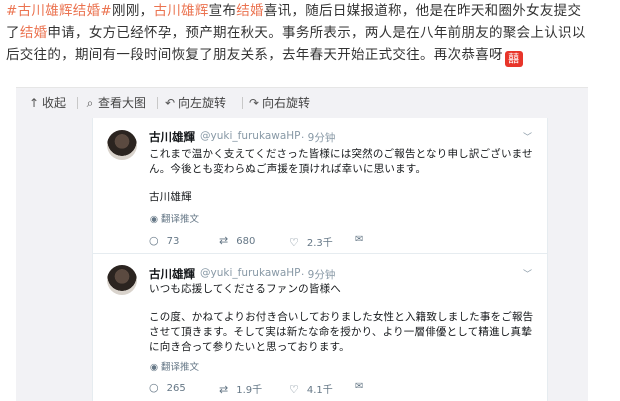 The image size is (620, 401). What do you see at coordinates (245, 289) in the screenshot?
I see `tweet-subtitle: いつも応援してくださるファンの皆様へ` at bounding box center [245, 289].